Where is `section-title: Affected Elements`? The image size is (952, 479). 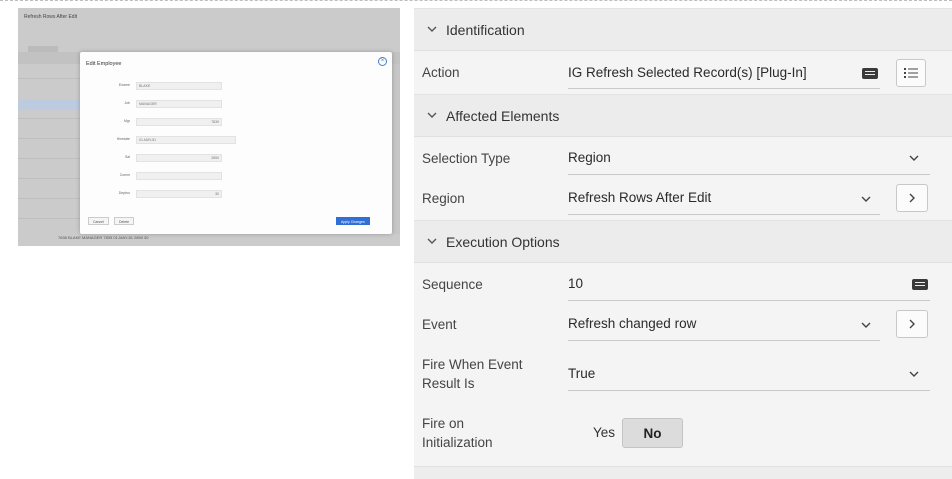
section-title: Affected Elements is located at coordinates (503, 116).